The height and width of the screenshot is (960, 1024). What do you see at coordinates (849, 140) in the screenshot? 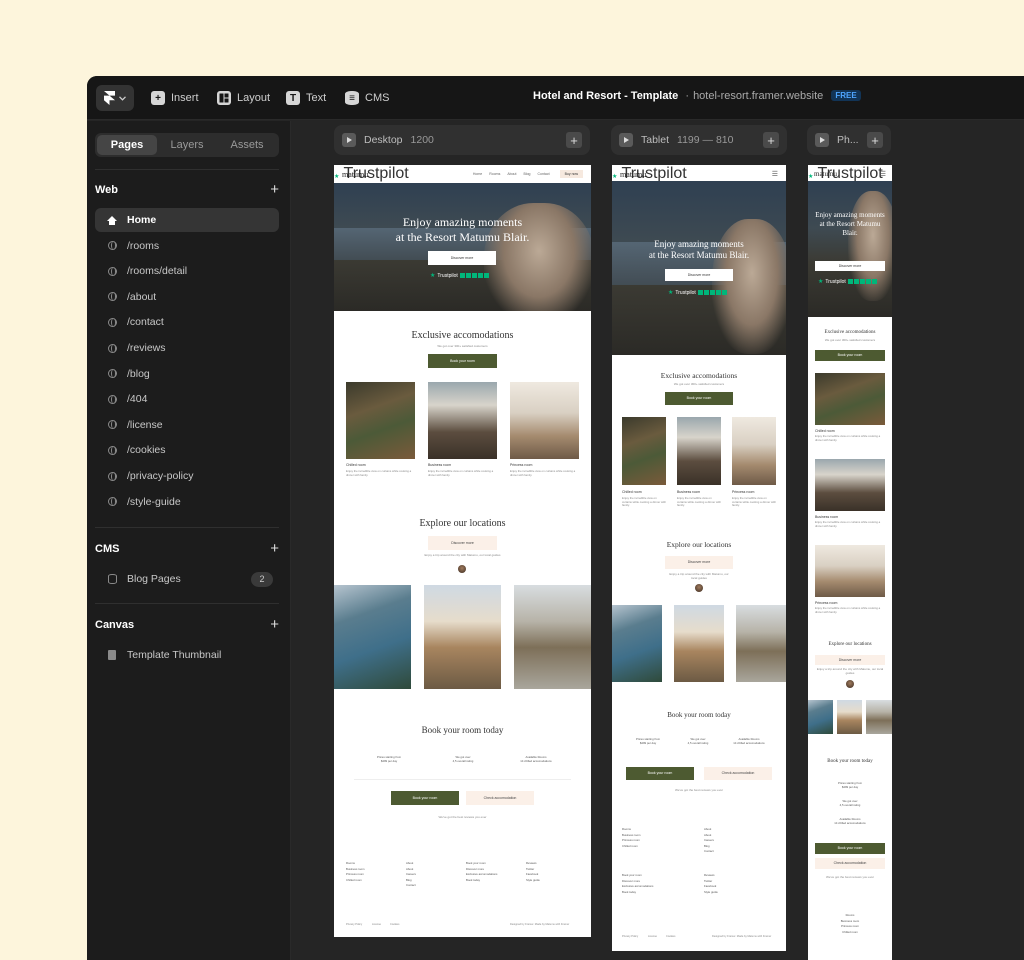
I see `phone-frame-tab: Ph... +` at bounding box center [849, 140].